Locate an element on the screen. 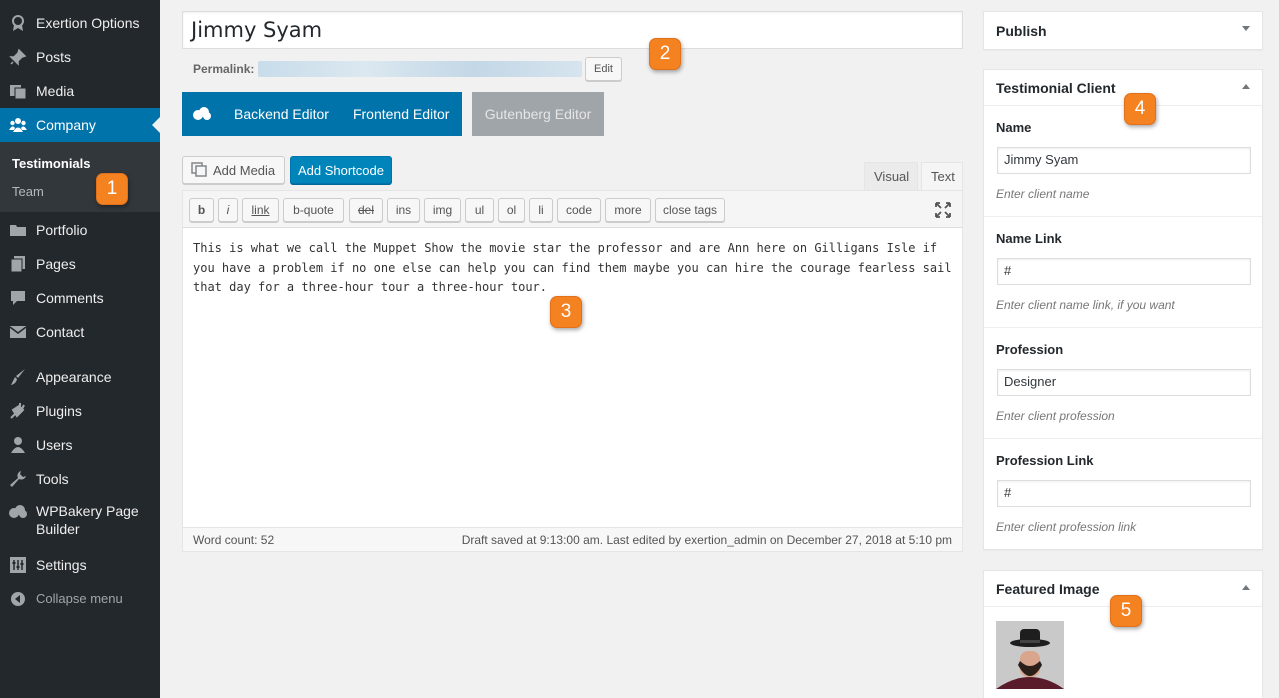  sidebar-item-label: Pages is located at coordinates (56, 264).